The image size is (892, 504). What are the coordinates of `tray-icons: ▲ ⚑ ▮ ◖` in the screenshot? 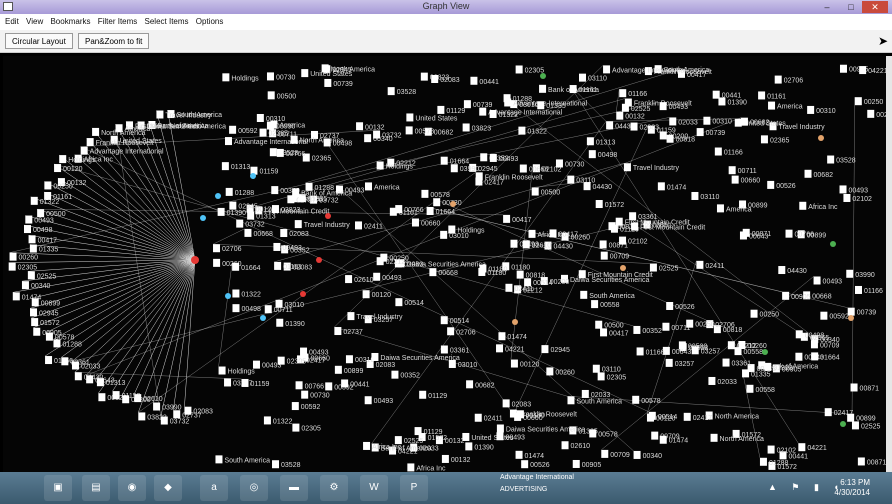 It's located at (806, 487).